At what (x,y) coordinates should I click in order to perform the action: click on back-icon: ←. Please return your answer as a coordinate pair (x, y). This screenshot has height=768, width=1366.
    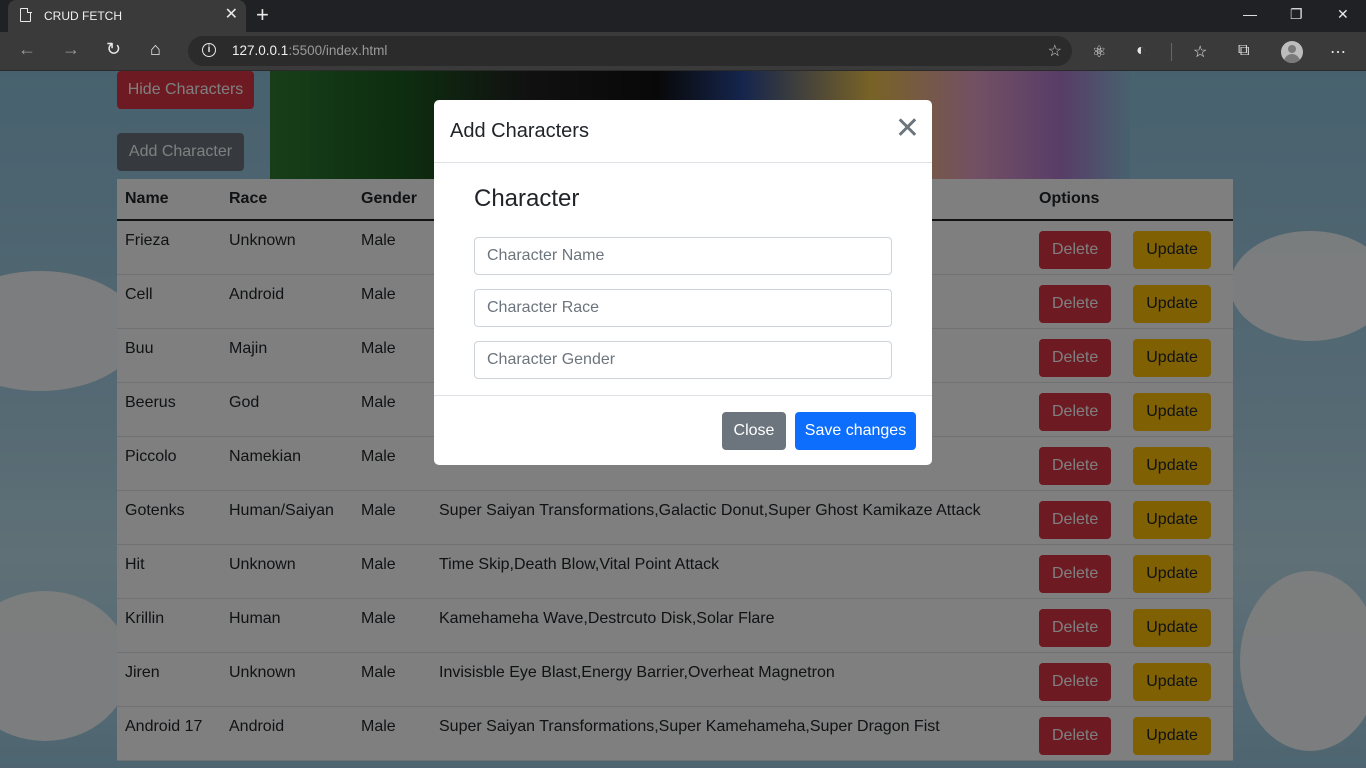
    Looking at the image, I should click on (27, 49).